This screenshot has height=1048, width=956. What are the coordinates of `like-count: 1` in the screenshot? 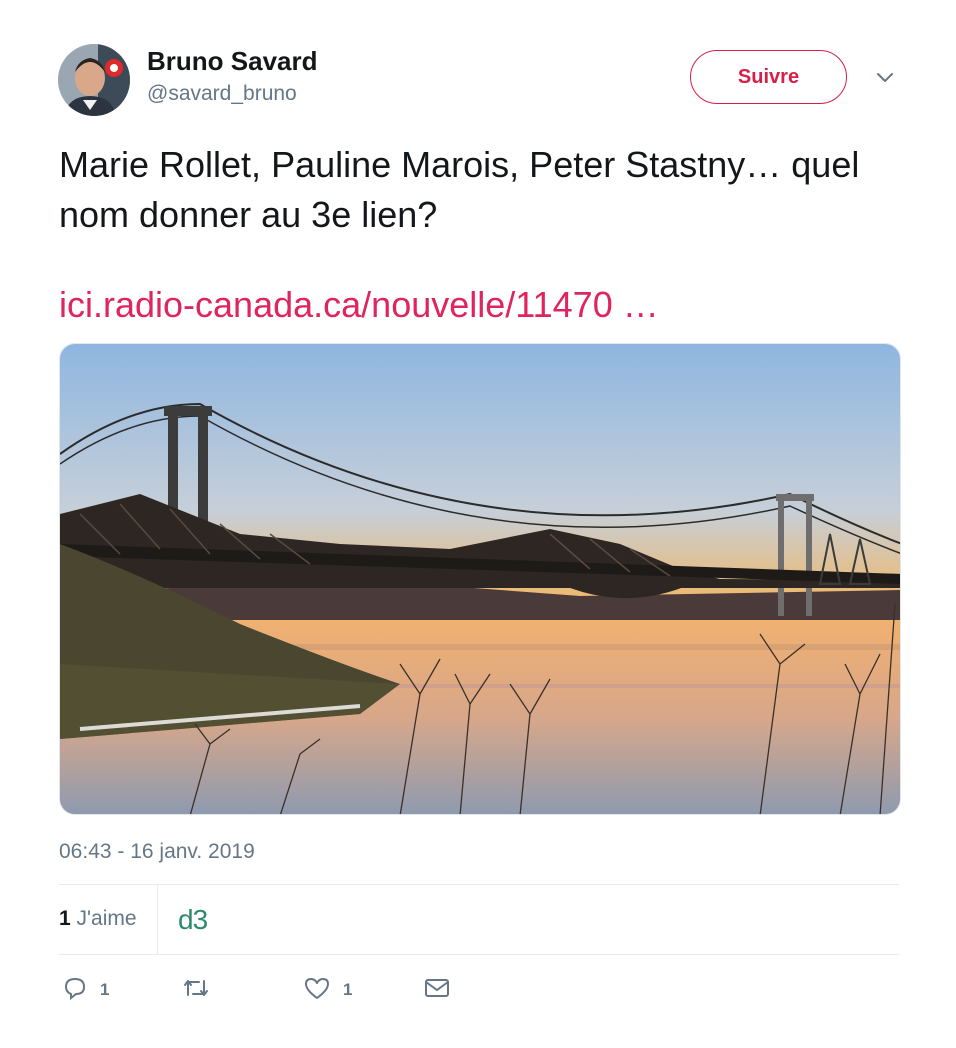 It's located at (348, 989).